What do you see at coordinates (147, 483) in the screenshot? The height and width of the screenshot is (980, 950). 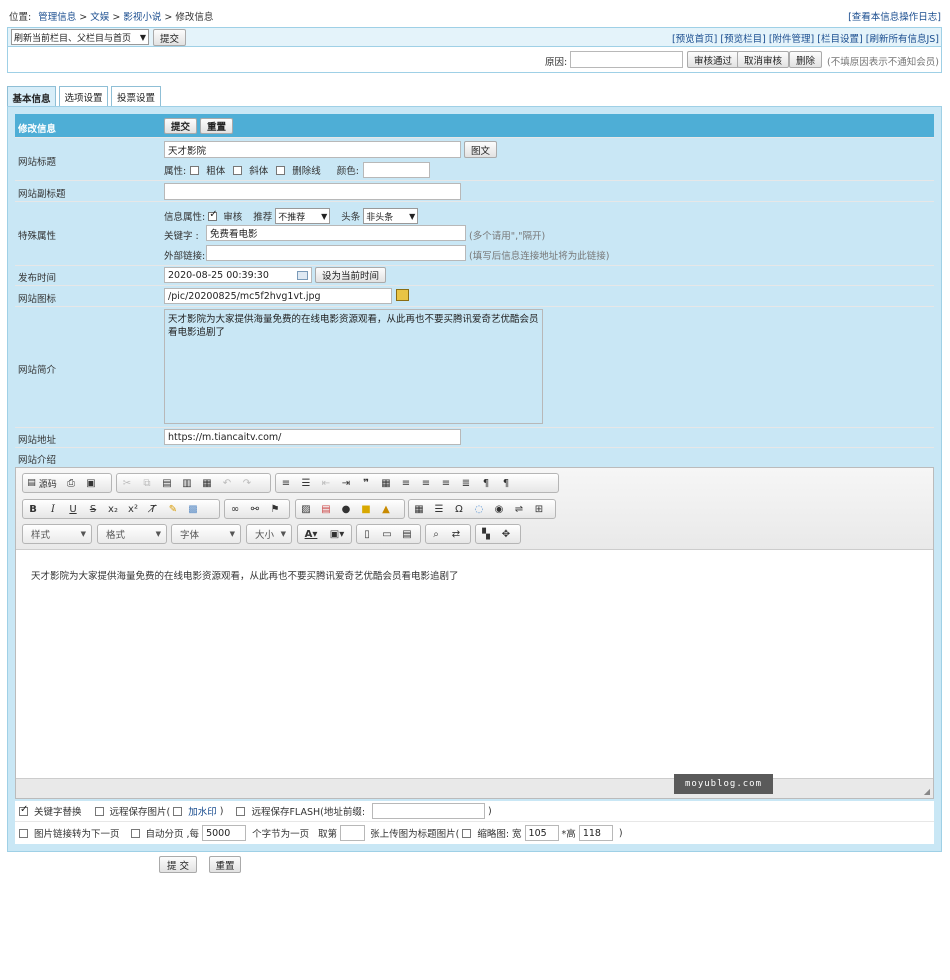 I see `copy-icon: ⧉` at bounding box center [147, 483].